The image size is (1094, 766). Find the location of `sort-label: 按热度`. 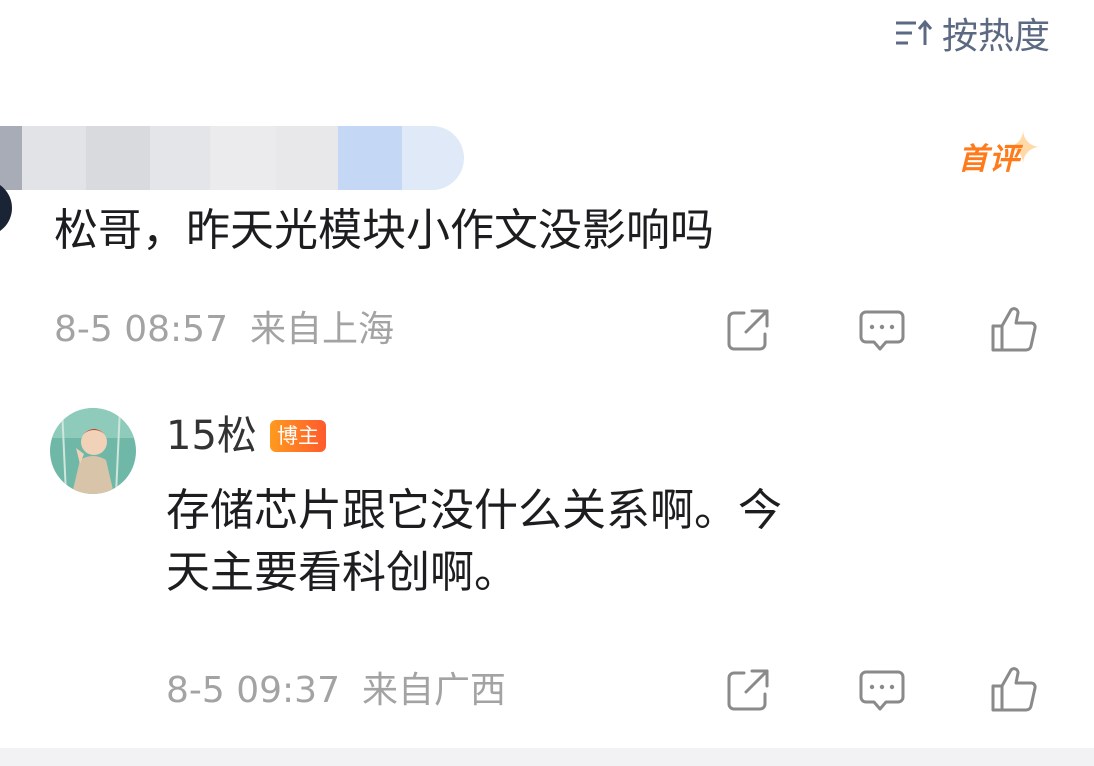

sort-label: 按热度 is located at coordinates (995, 36).